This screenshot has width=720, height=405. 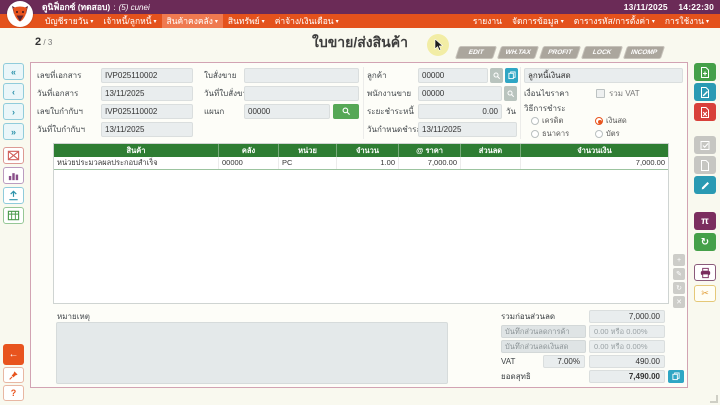 What do you see at coordinates (550, 134) in the screenshot?
I see `payment-option-bank: ธนาคาร` at bounding box center [550, 134].